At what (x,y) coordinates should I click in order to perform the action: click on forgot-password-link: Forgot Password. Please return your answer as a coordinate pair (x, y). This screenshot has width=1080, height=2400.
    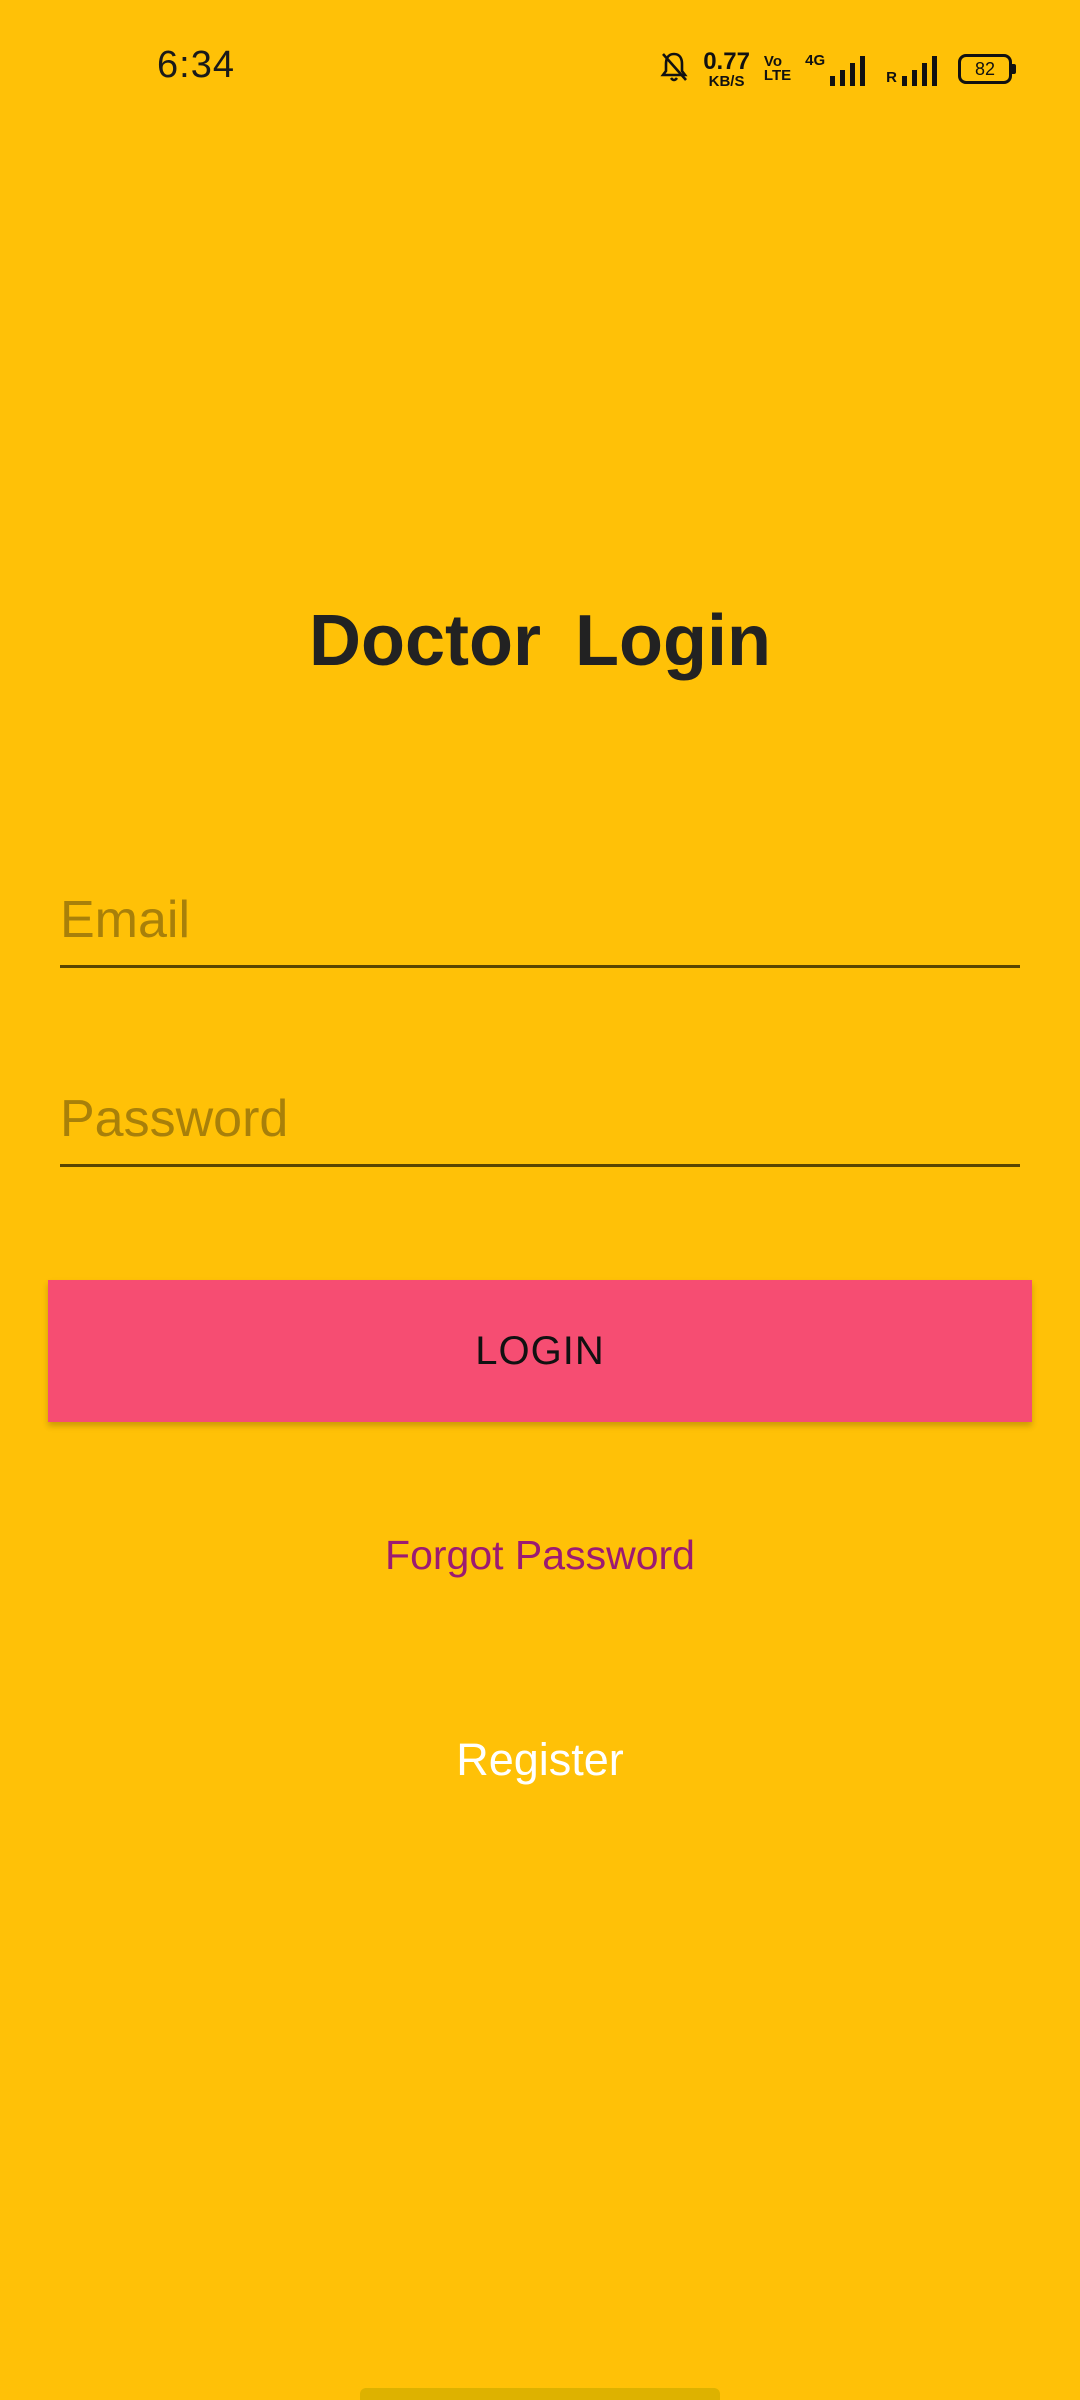
    Looking at the image, I should click on (540, 1555).